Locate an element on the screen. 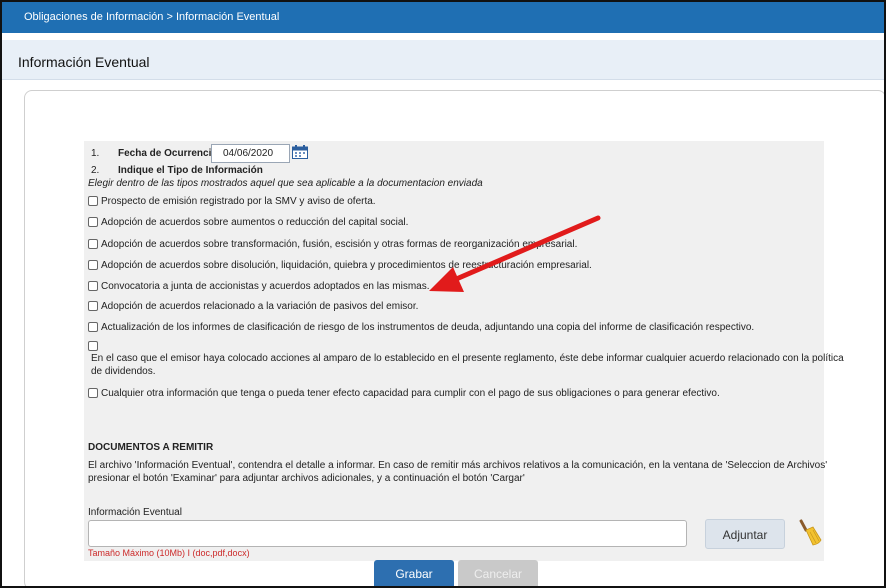  upload-label: Información Eventual is located at coordinates (135, 512).